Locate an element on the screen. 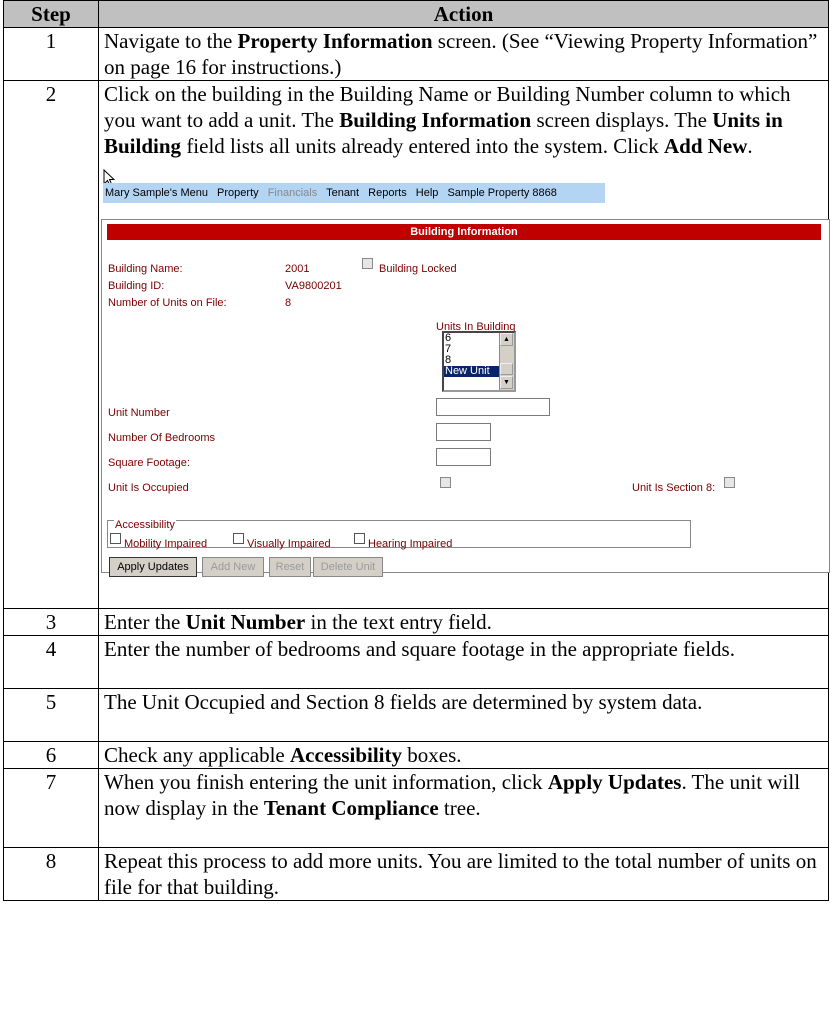 This screenshot has width=840, height=1026. menu-item-property: Property is located at coordinates (238, 193).